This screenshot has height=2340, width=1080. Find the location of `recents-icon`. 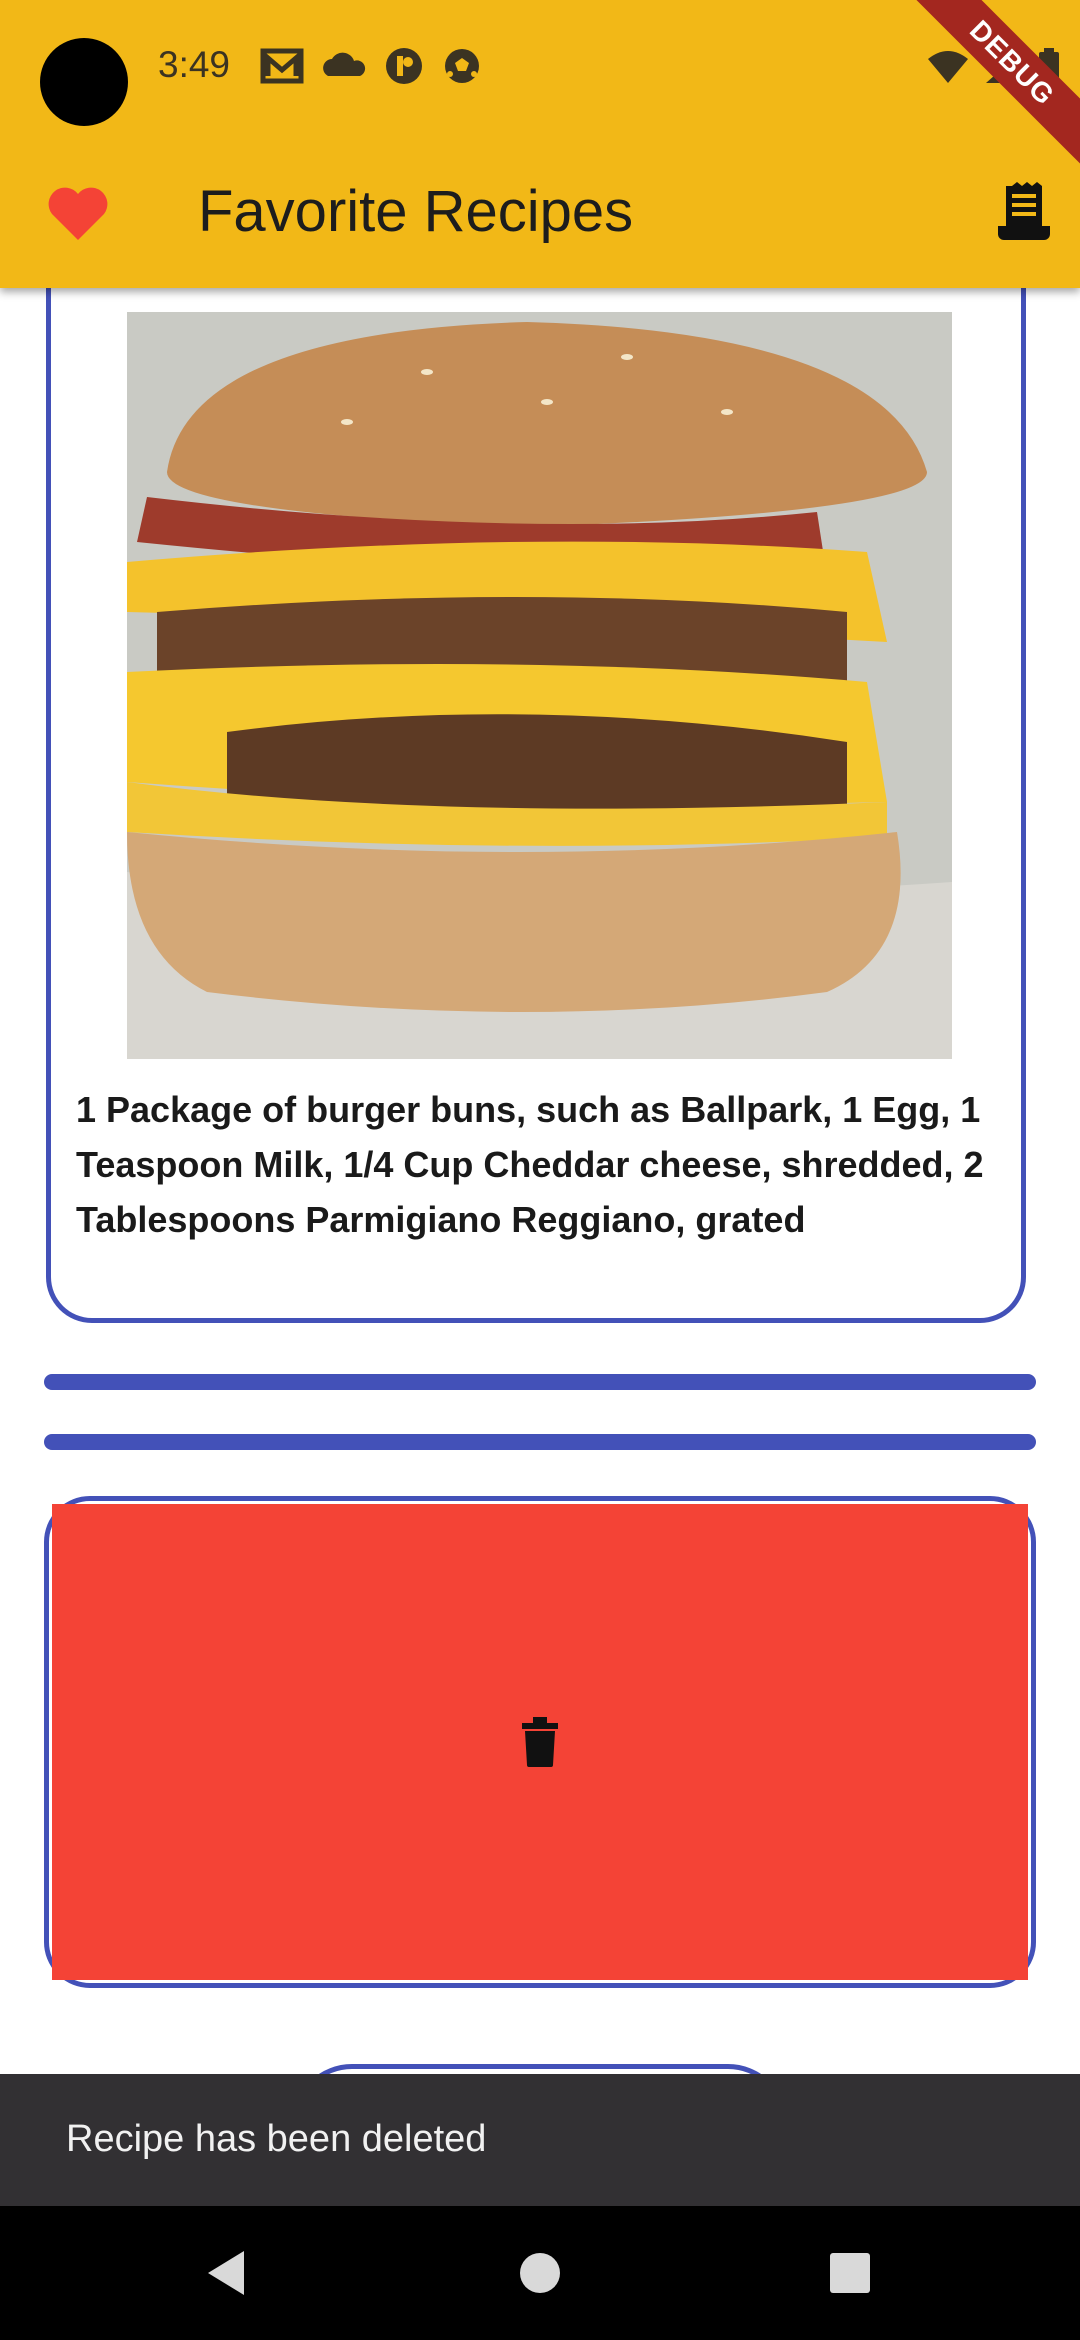

recents-icon is located at coordinates (850, 2273).